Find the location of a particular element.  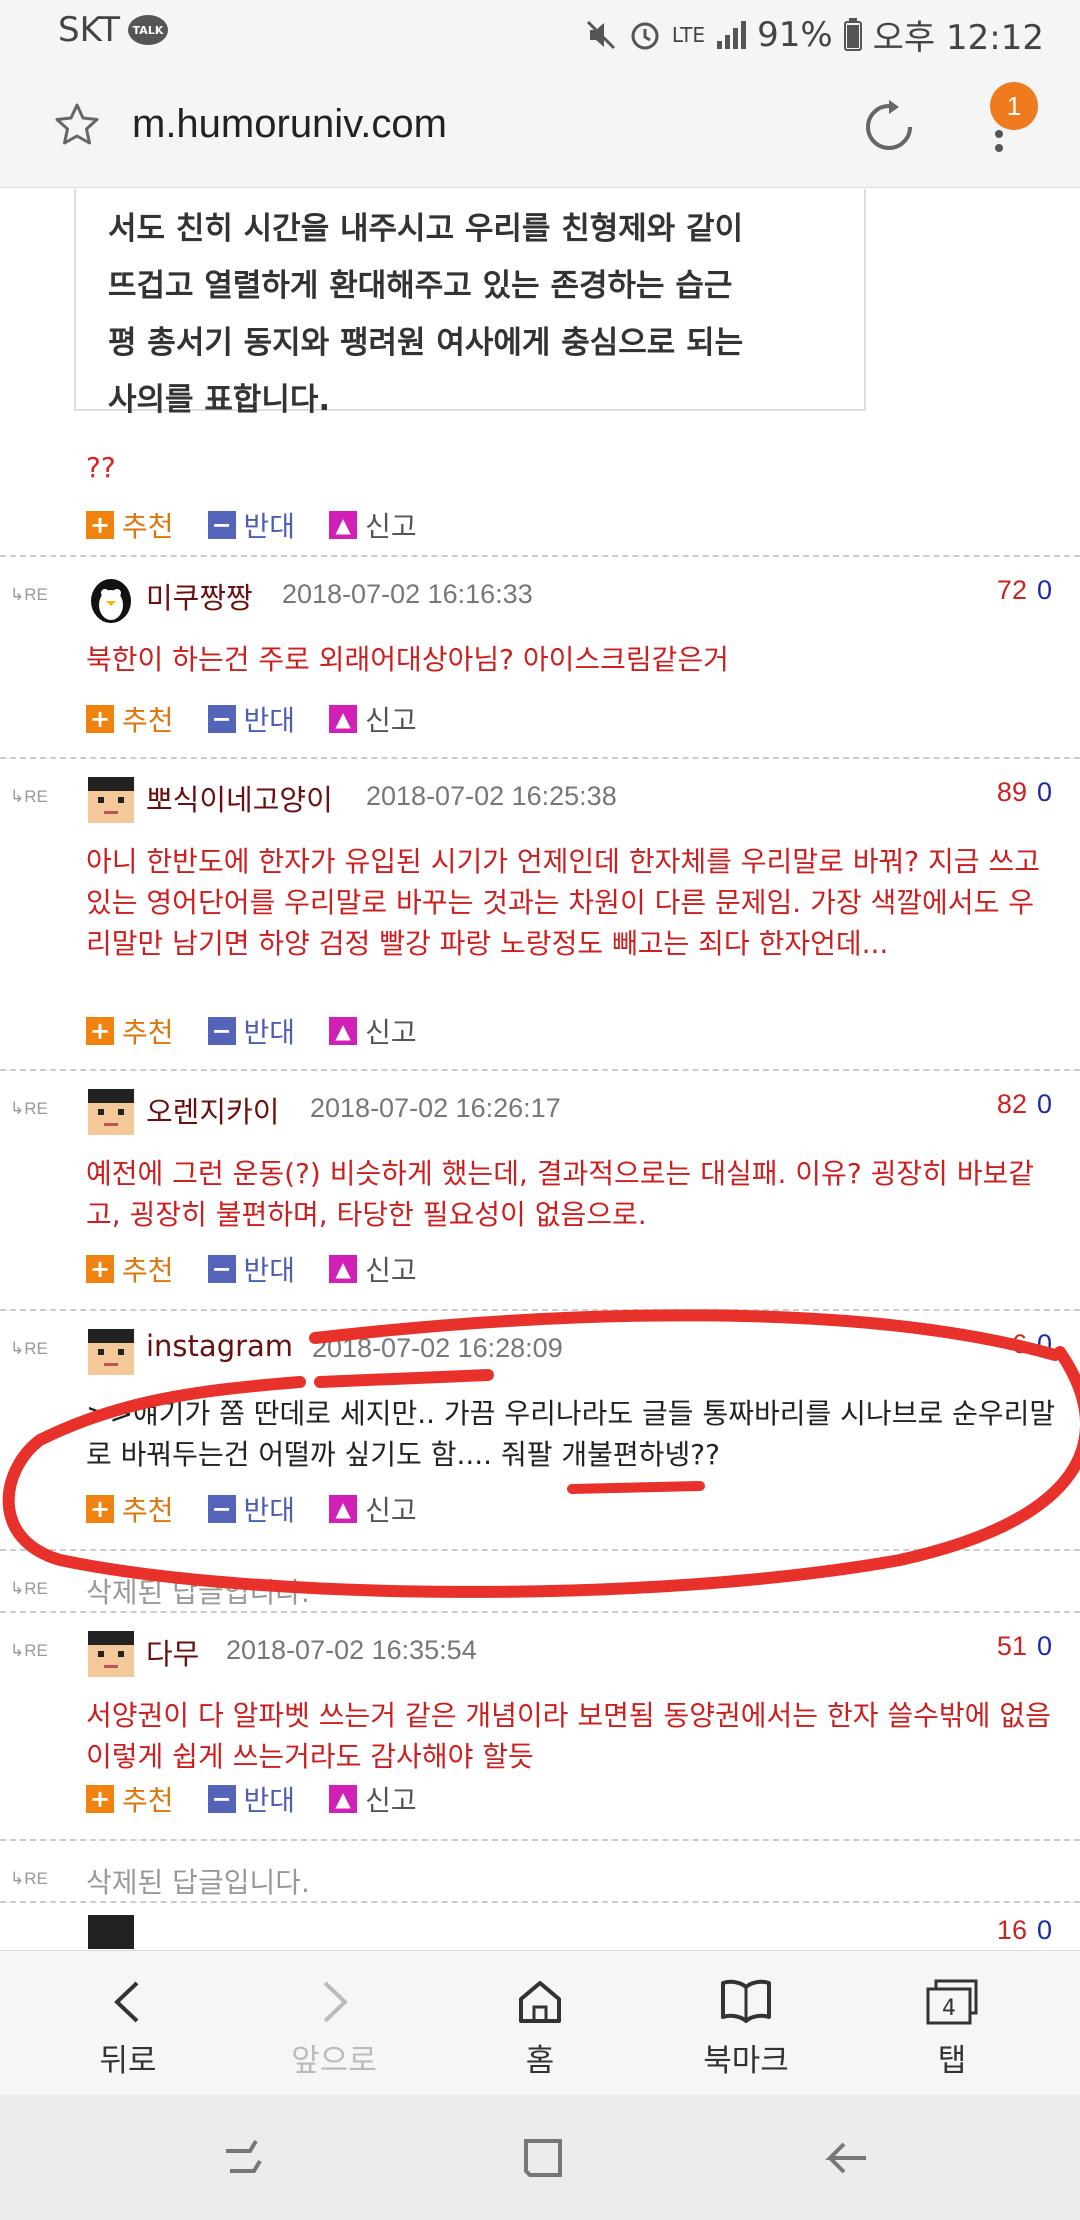

notification-badge: 1 is located at coordinates (1014, 106).